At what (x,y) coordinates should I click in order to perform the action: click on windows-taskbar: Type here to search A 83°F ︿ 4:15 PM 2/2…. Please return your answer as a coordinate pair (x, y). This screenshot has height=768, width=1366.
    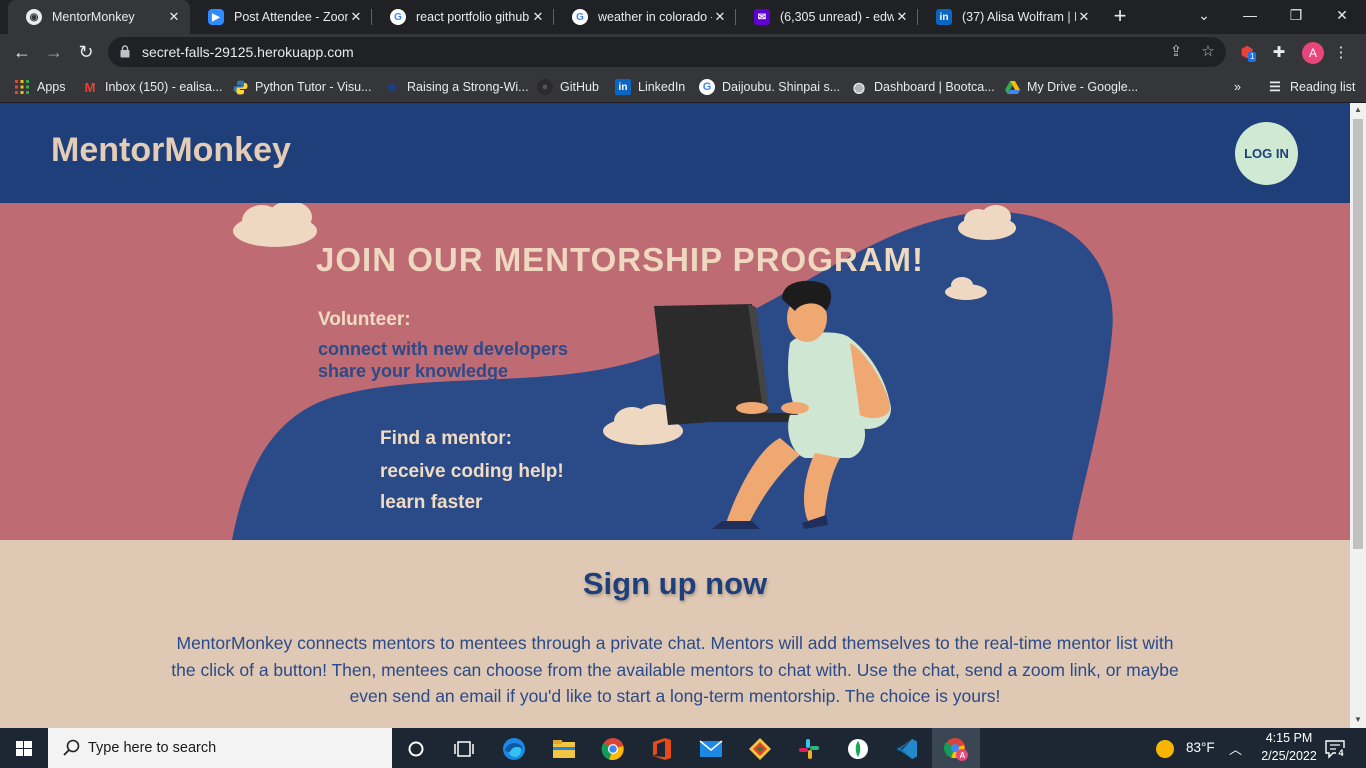
    Looking at the image, I should click on (683, 748).